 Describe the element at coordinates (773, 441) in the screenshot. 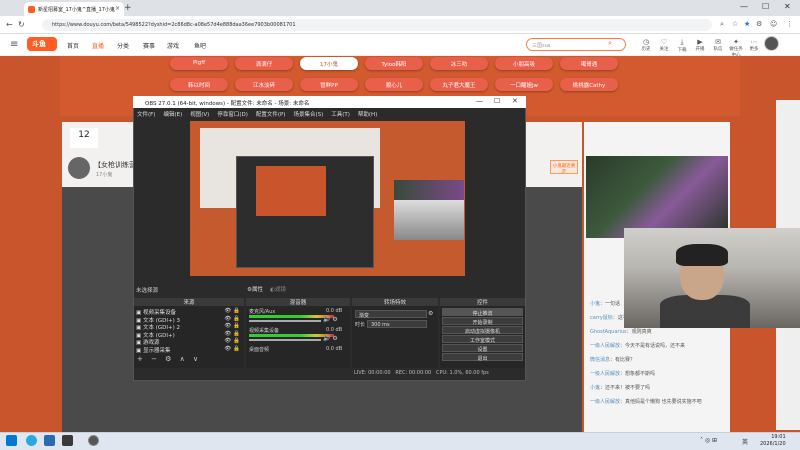

I see `clock: 19:01 2026/1/20` at that location.